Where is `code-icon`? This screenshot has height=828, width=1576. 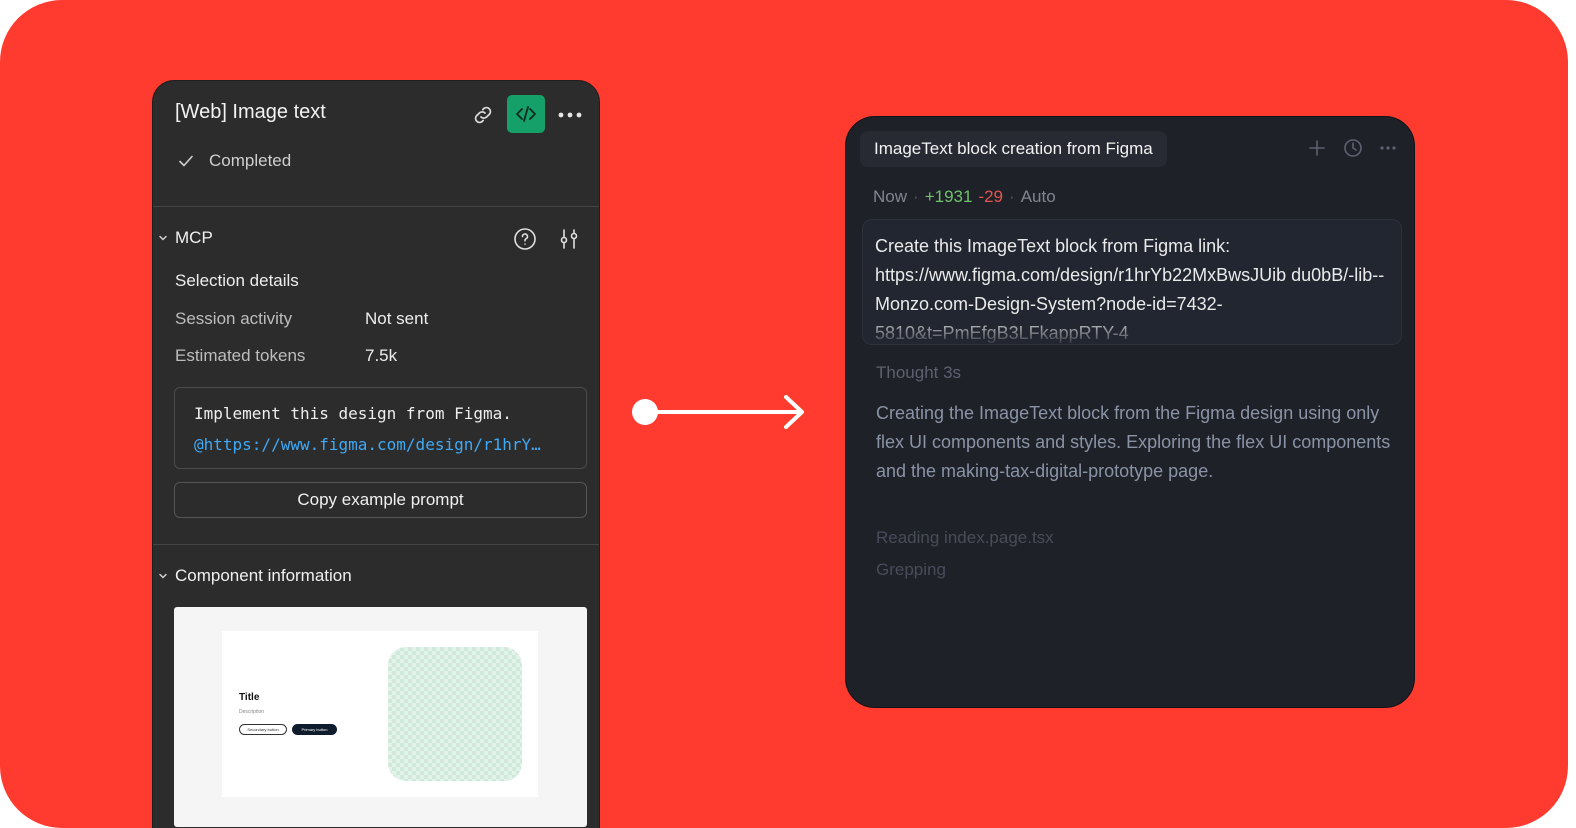
code-icon is located at coordinates (526, 114).